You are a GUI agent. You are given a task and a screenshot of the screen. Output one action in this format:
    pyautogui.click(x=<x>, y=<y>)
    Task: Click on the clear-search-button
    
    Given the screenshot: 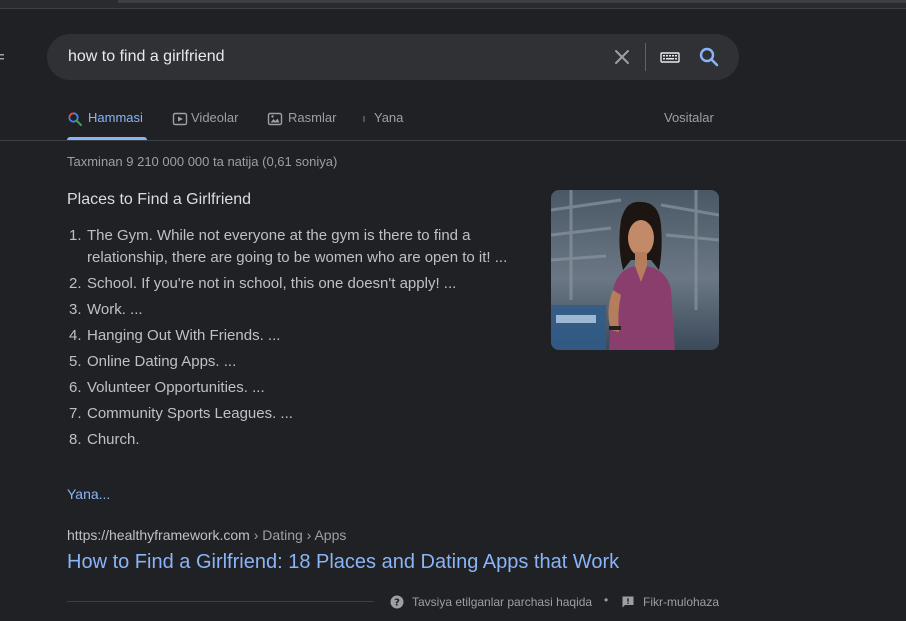 What is the action you would take?
    pyautogui.click(x=622, y=57)
    